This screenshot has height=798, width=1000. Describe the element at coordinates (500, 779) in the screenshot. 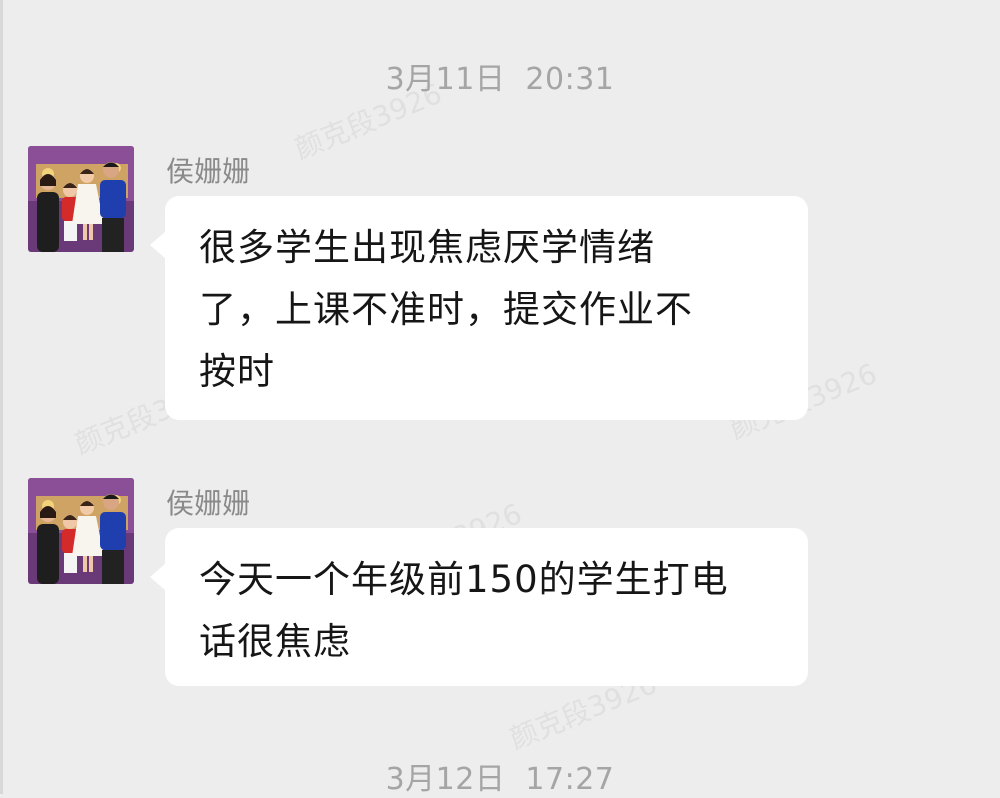

I see `message-timestamp: 3月12日 17:27` at that location.